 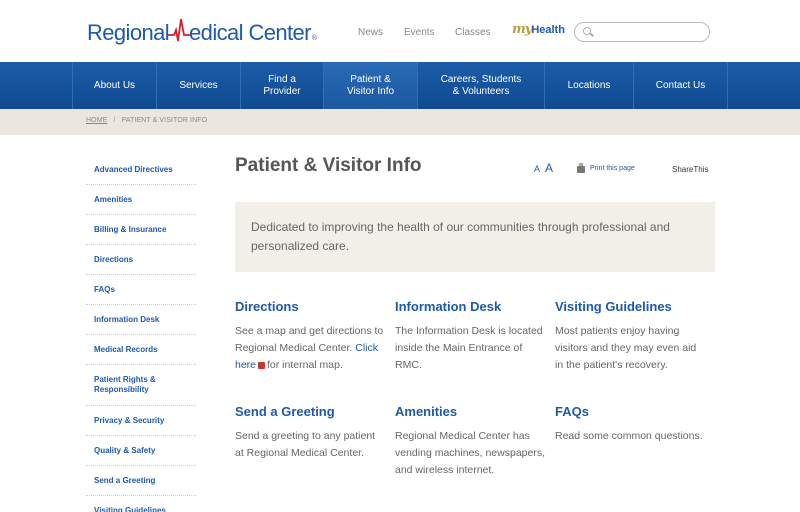 What do you see at coordinates (96, 120) in the screenshot?
I see `breadcrumb-home-link: HOME` at bounding box center [96, 120].